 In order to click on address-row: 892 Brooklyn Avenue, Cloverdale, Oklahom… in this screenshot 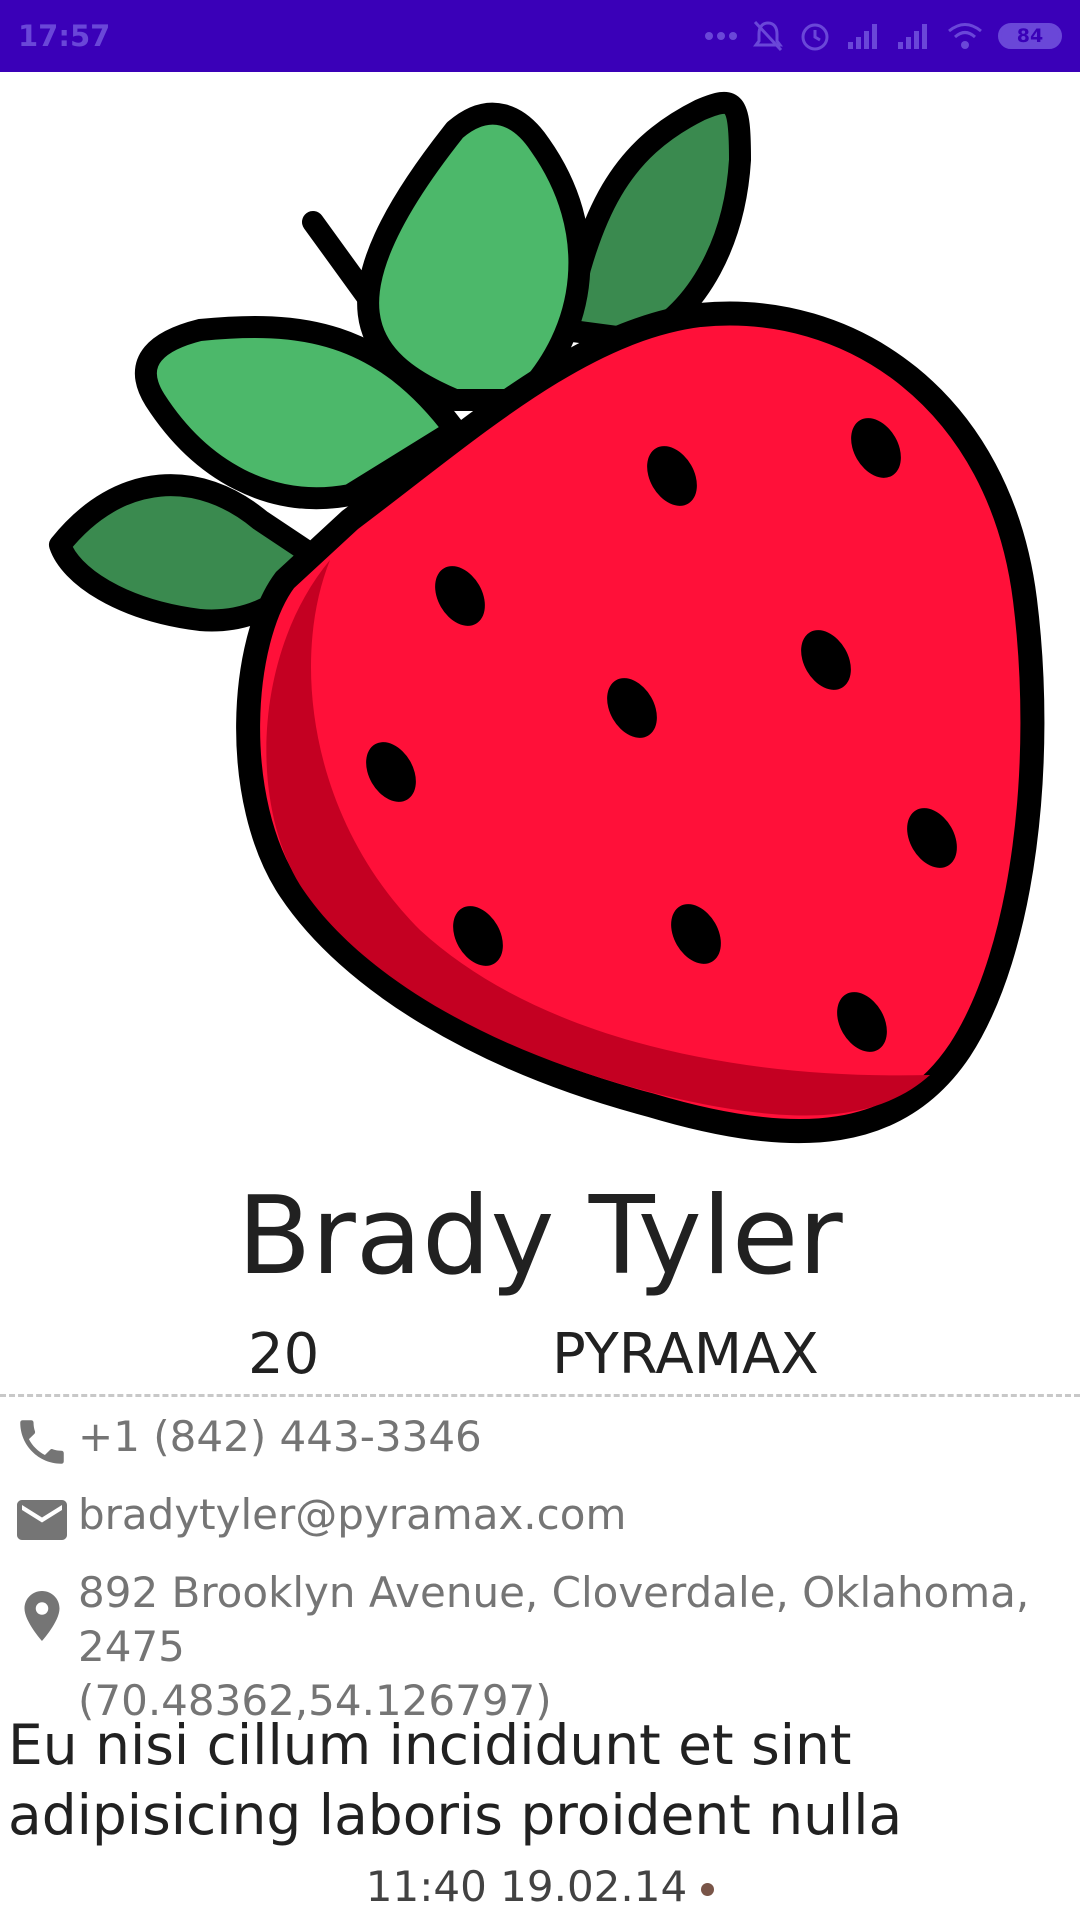, I will do `click(545, 1647)`.